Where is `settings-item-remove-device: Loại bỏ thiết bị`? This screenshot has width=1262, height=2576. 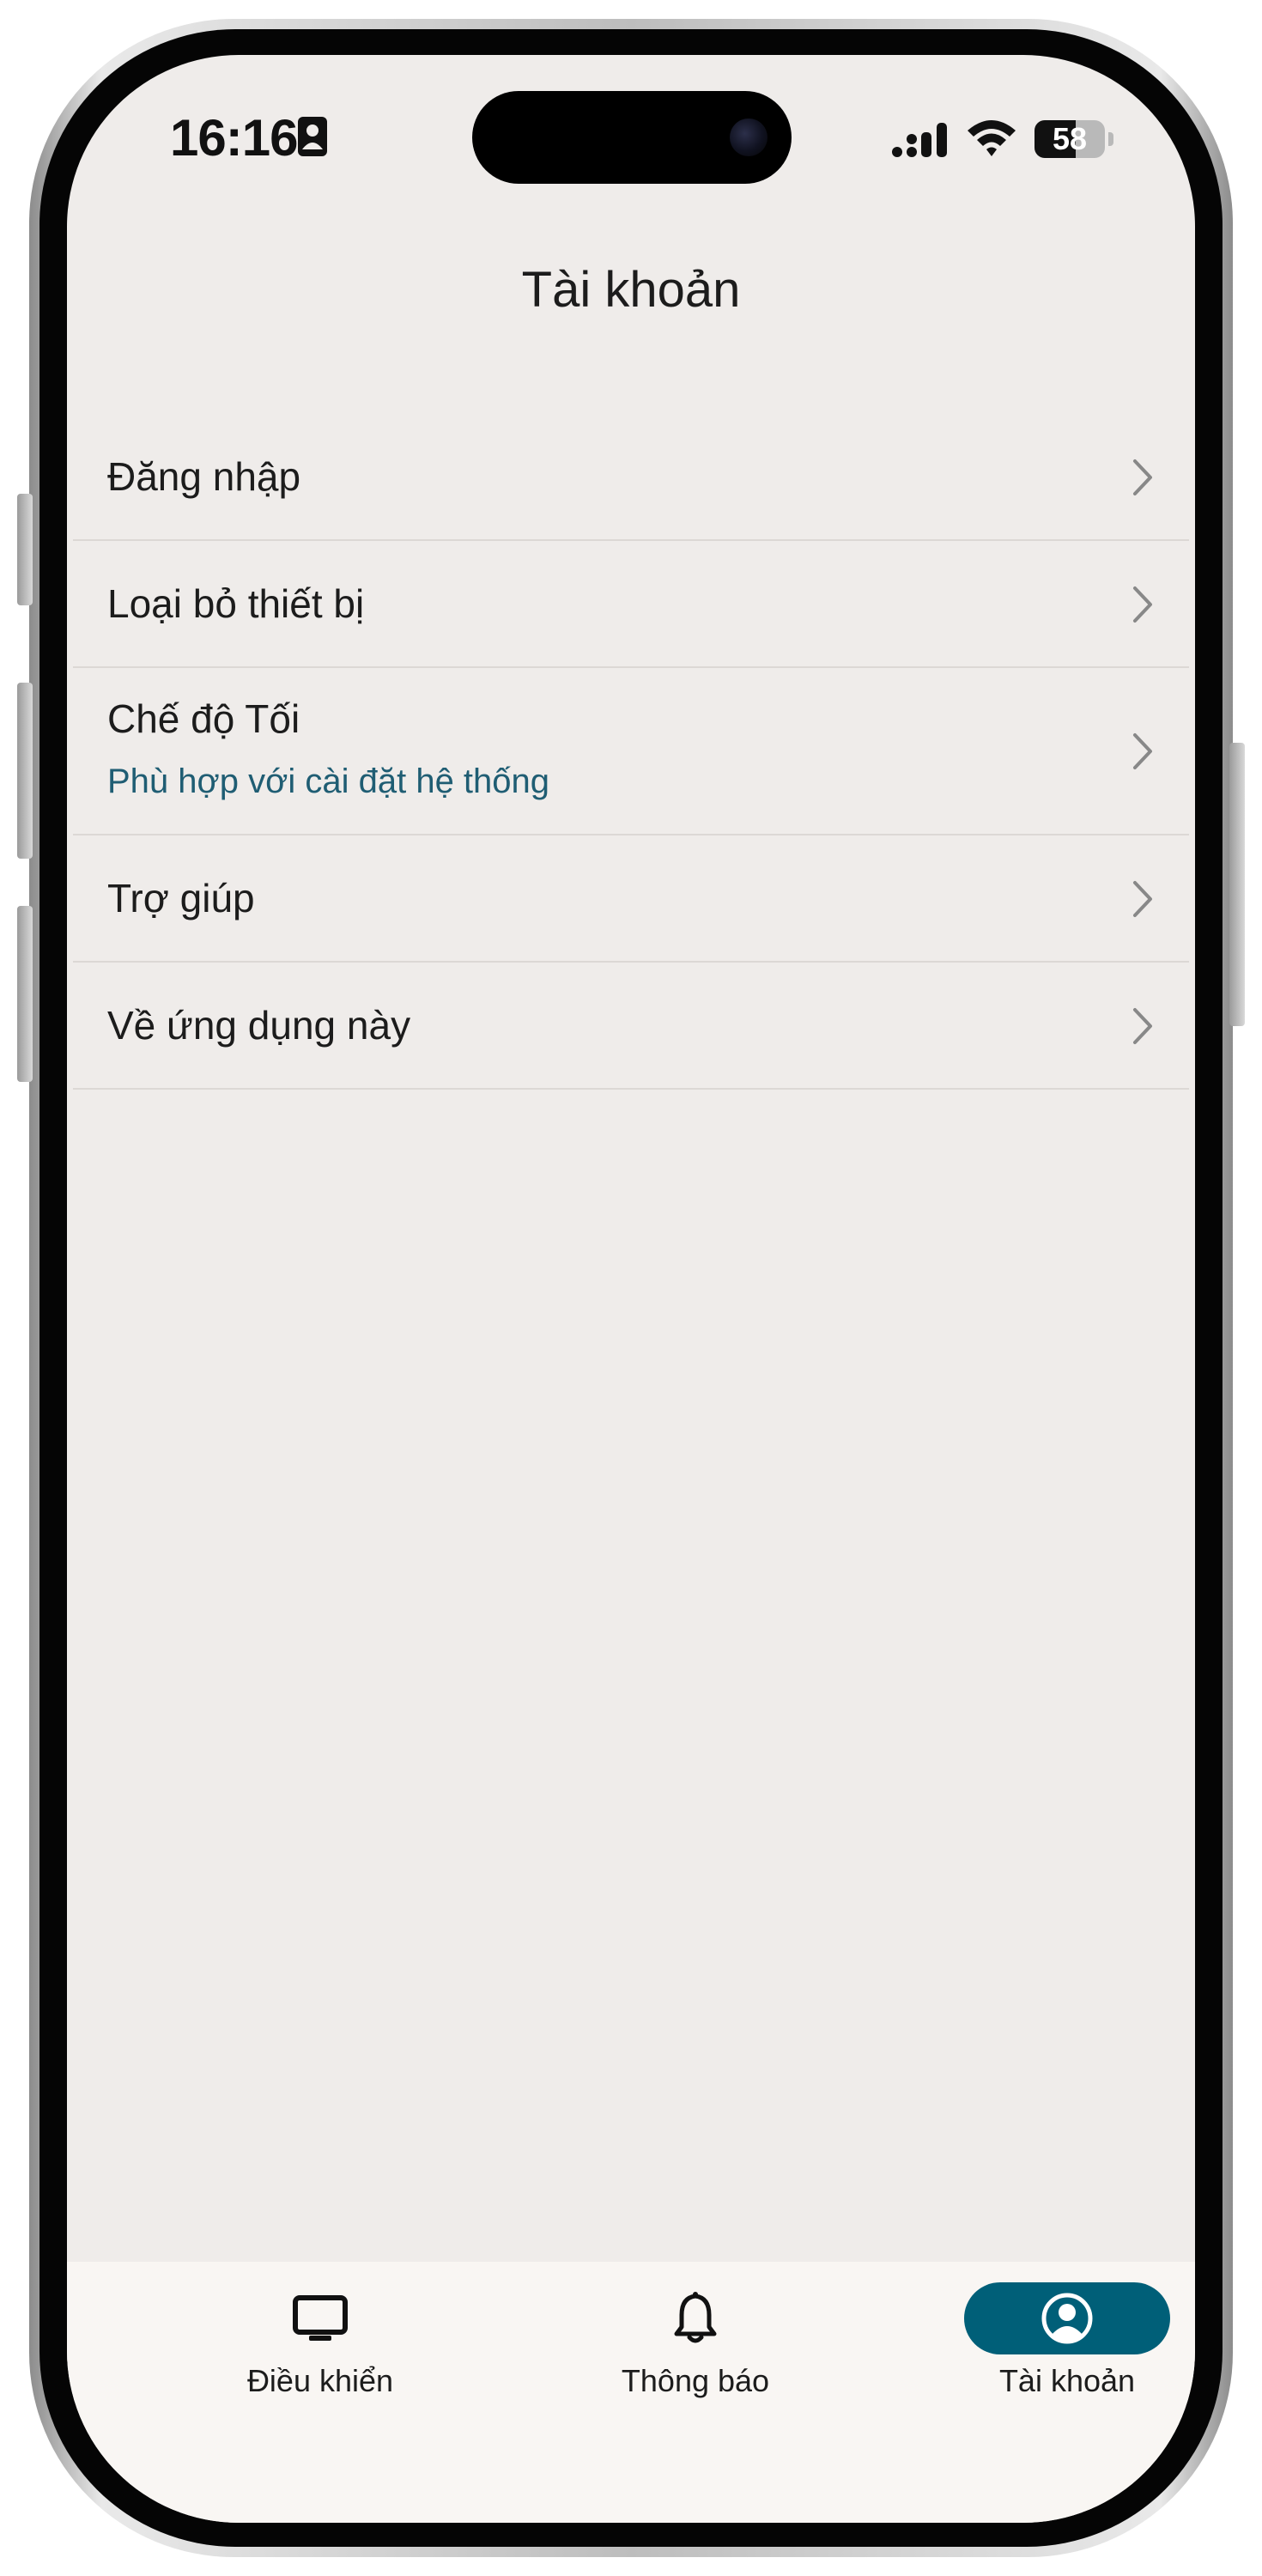 settings-item-remove-device: Loại bỏ thiết bị is located at coordinates (631, 605).